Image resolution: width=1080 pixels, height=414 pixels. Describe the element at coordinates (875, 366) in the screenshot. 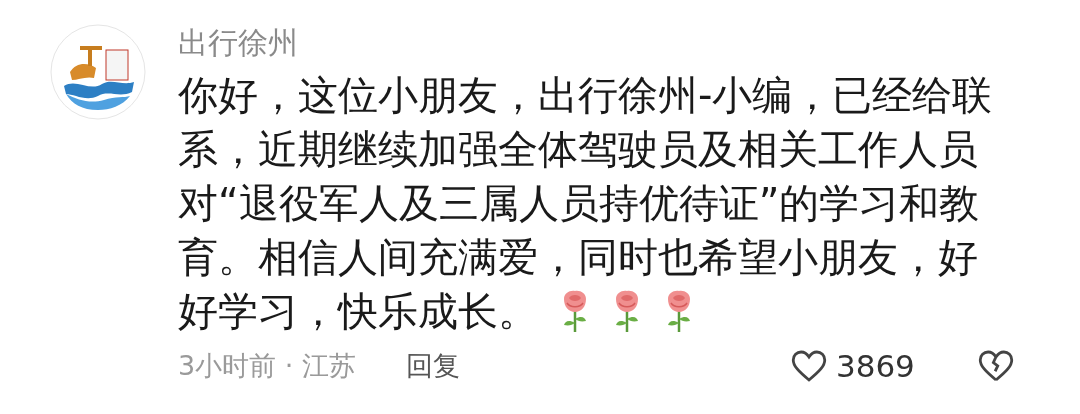

I see `like-count: 3869` at that location.